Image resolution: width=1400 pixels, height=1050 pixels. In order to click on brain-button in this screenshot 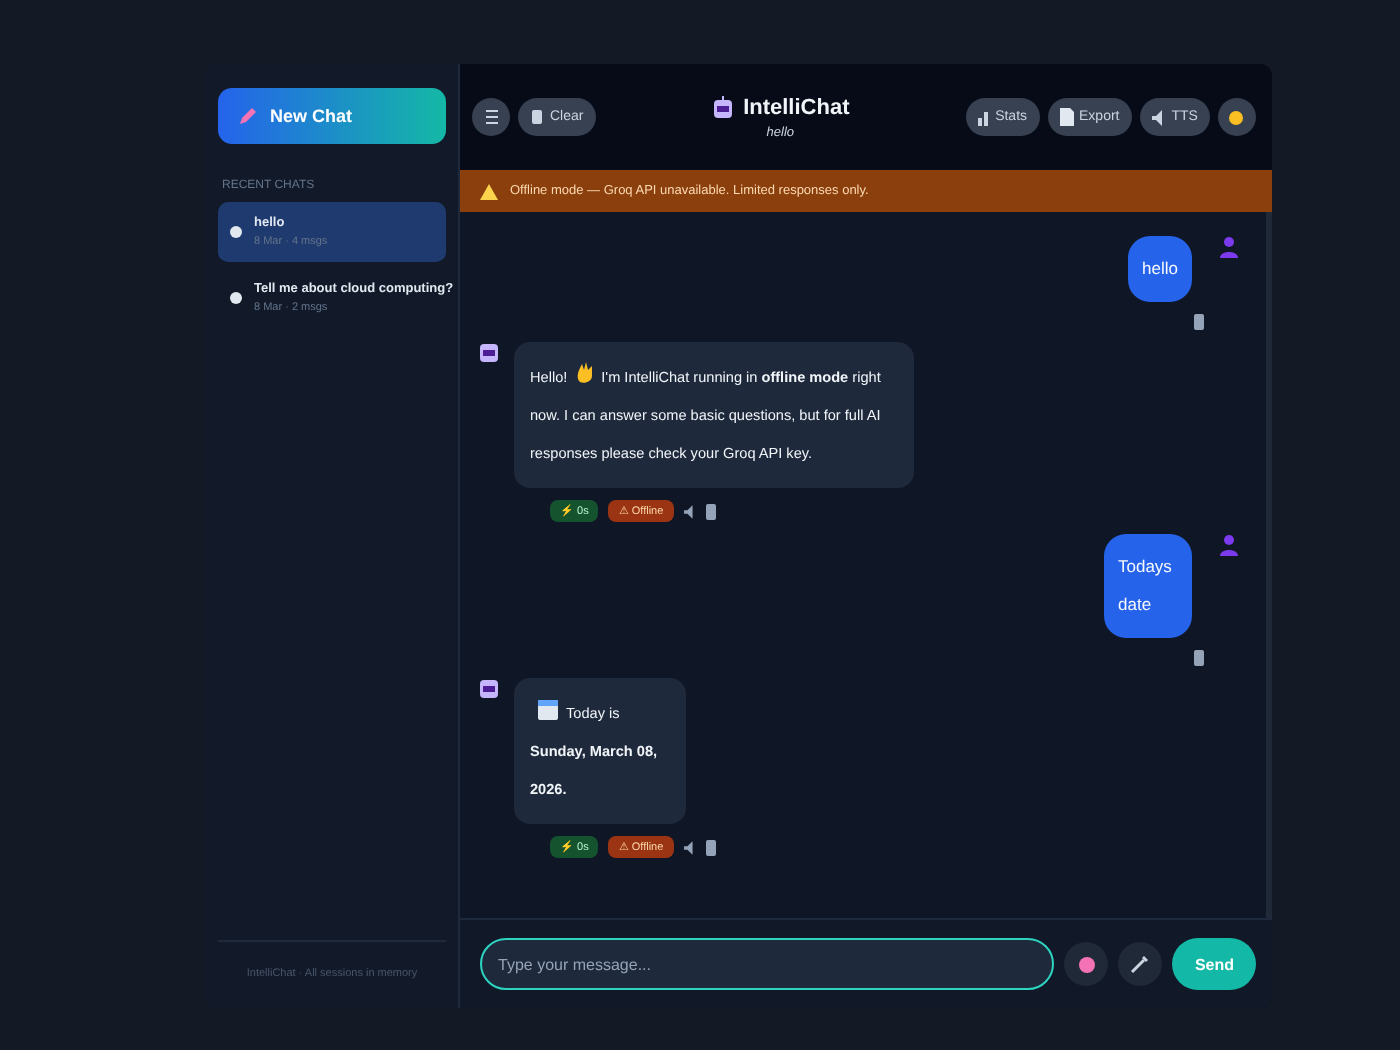, I will do `click(1086, 964)`.